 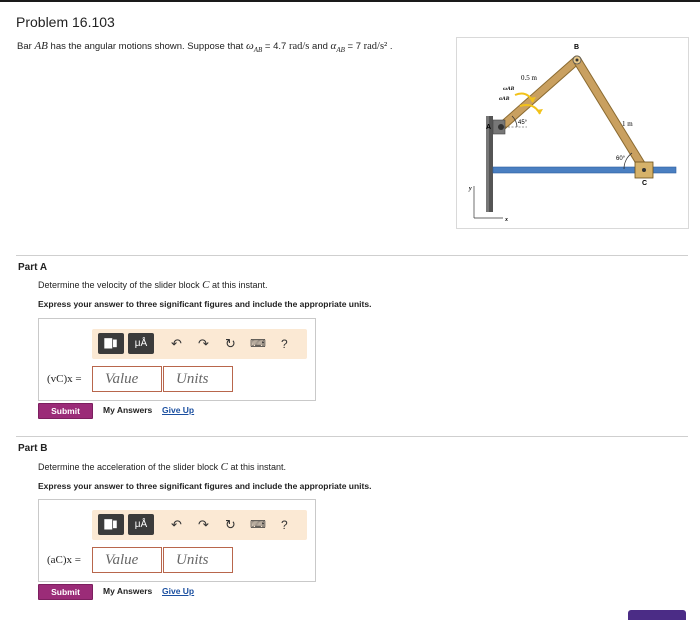 What do you see at coordinates (352, 255) in the screenshot?
I see `divider-part-a` at bounding box center [352, 255].